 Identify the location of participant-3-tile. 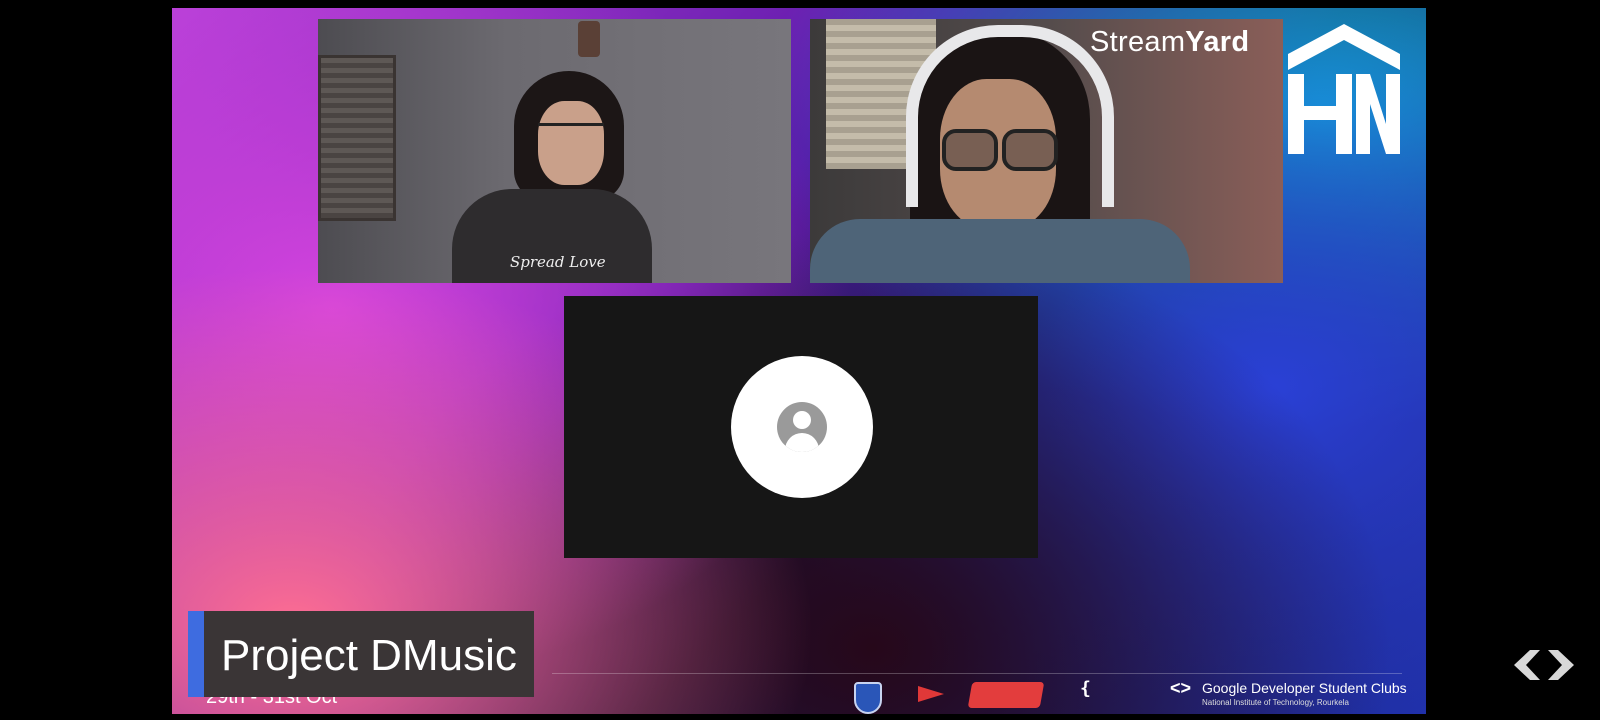
(801, 427).